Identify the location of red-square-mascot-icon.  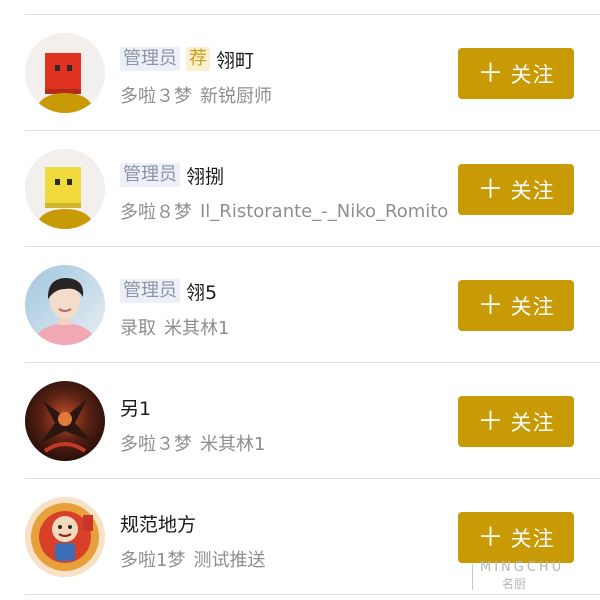
(65, 73).